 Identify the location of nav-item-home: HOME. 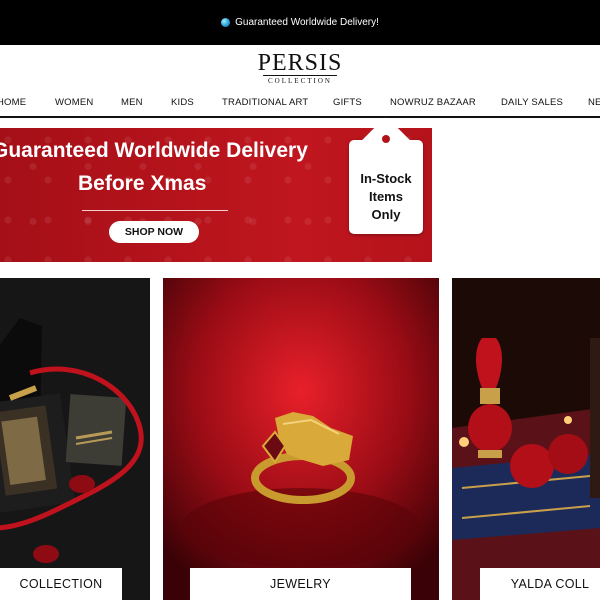
(13, 102).